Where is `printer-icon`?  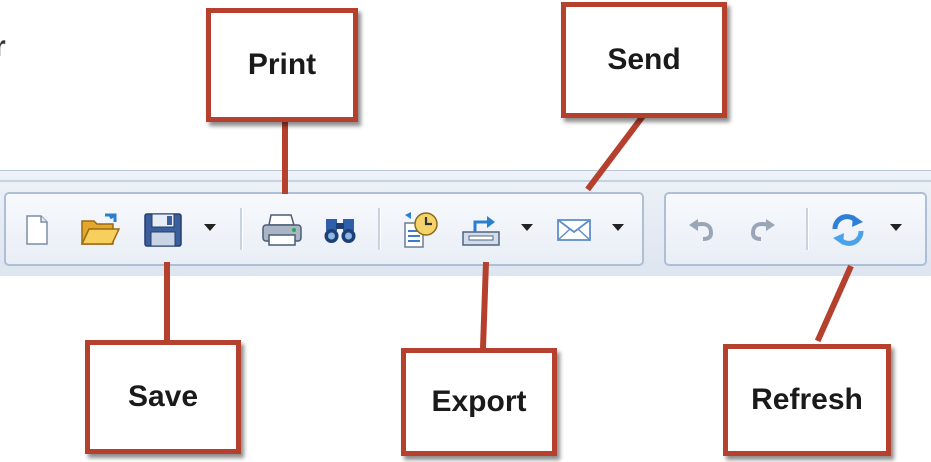 printer-icon is located at coordinates (282, 230).